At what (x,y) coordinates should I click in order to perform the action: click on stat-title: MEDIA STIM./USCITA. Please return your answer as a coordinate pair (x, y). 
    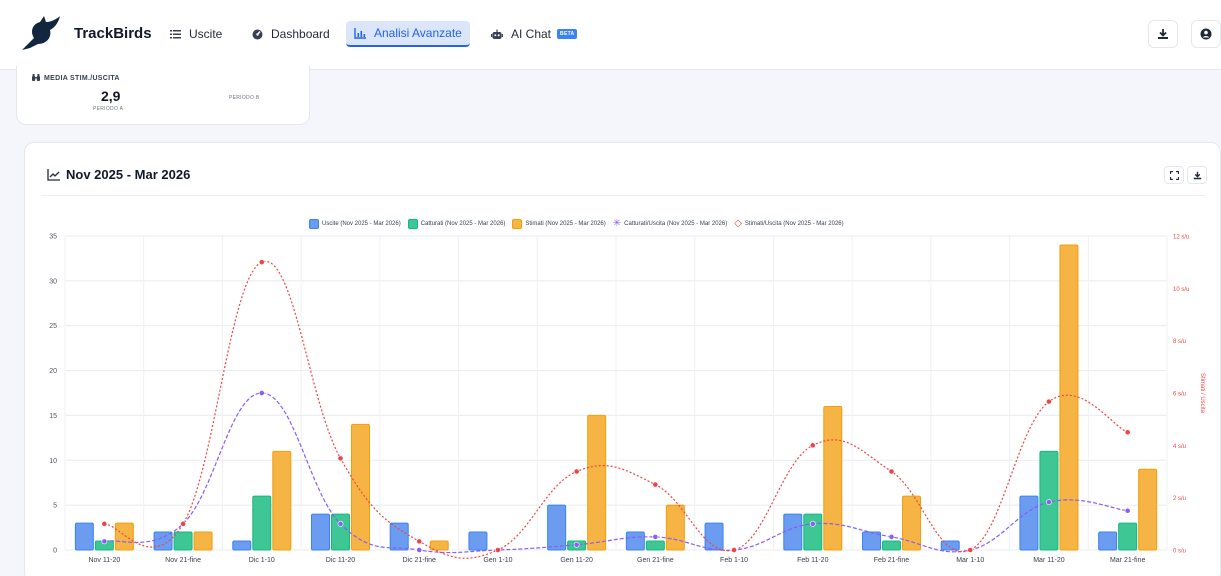
    Looking at the image, I should click on (76, 78).